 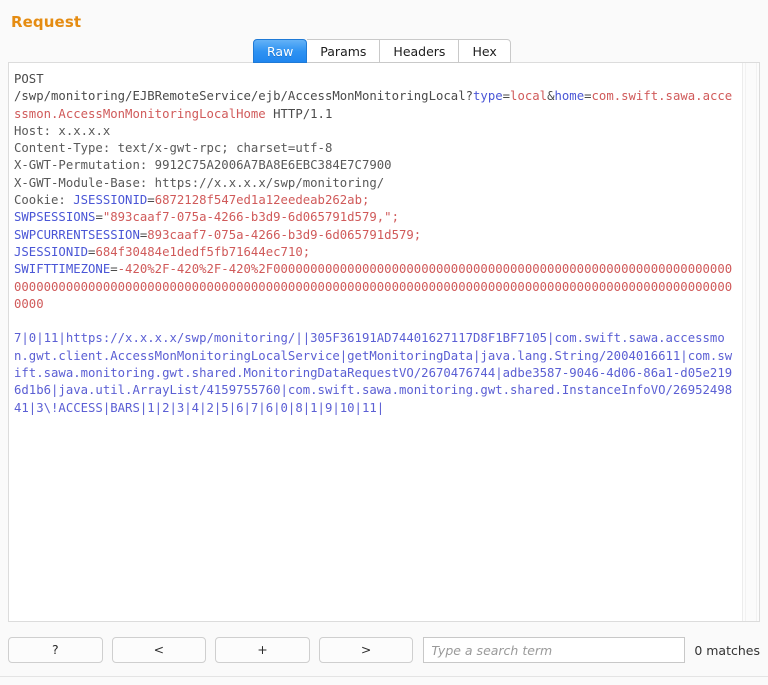 What do you see at coordinates (569, 96) in the screenshot?
I see `query-param-name-home: home` at bounding box center [569, 96].